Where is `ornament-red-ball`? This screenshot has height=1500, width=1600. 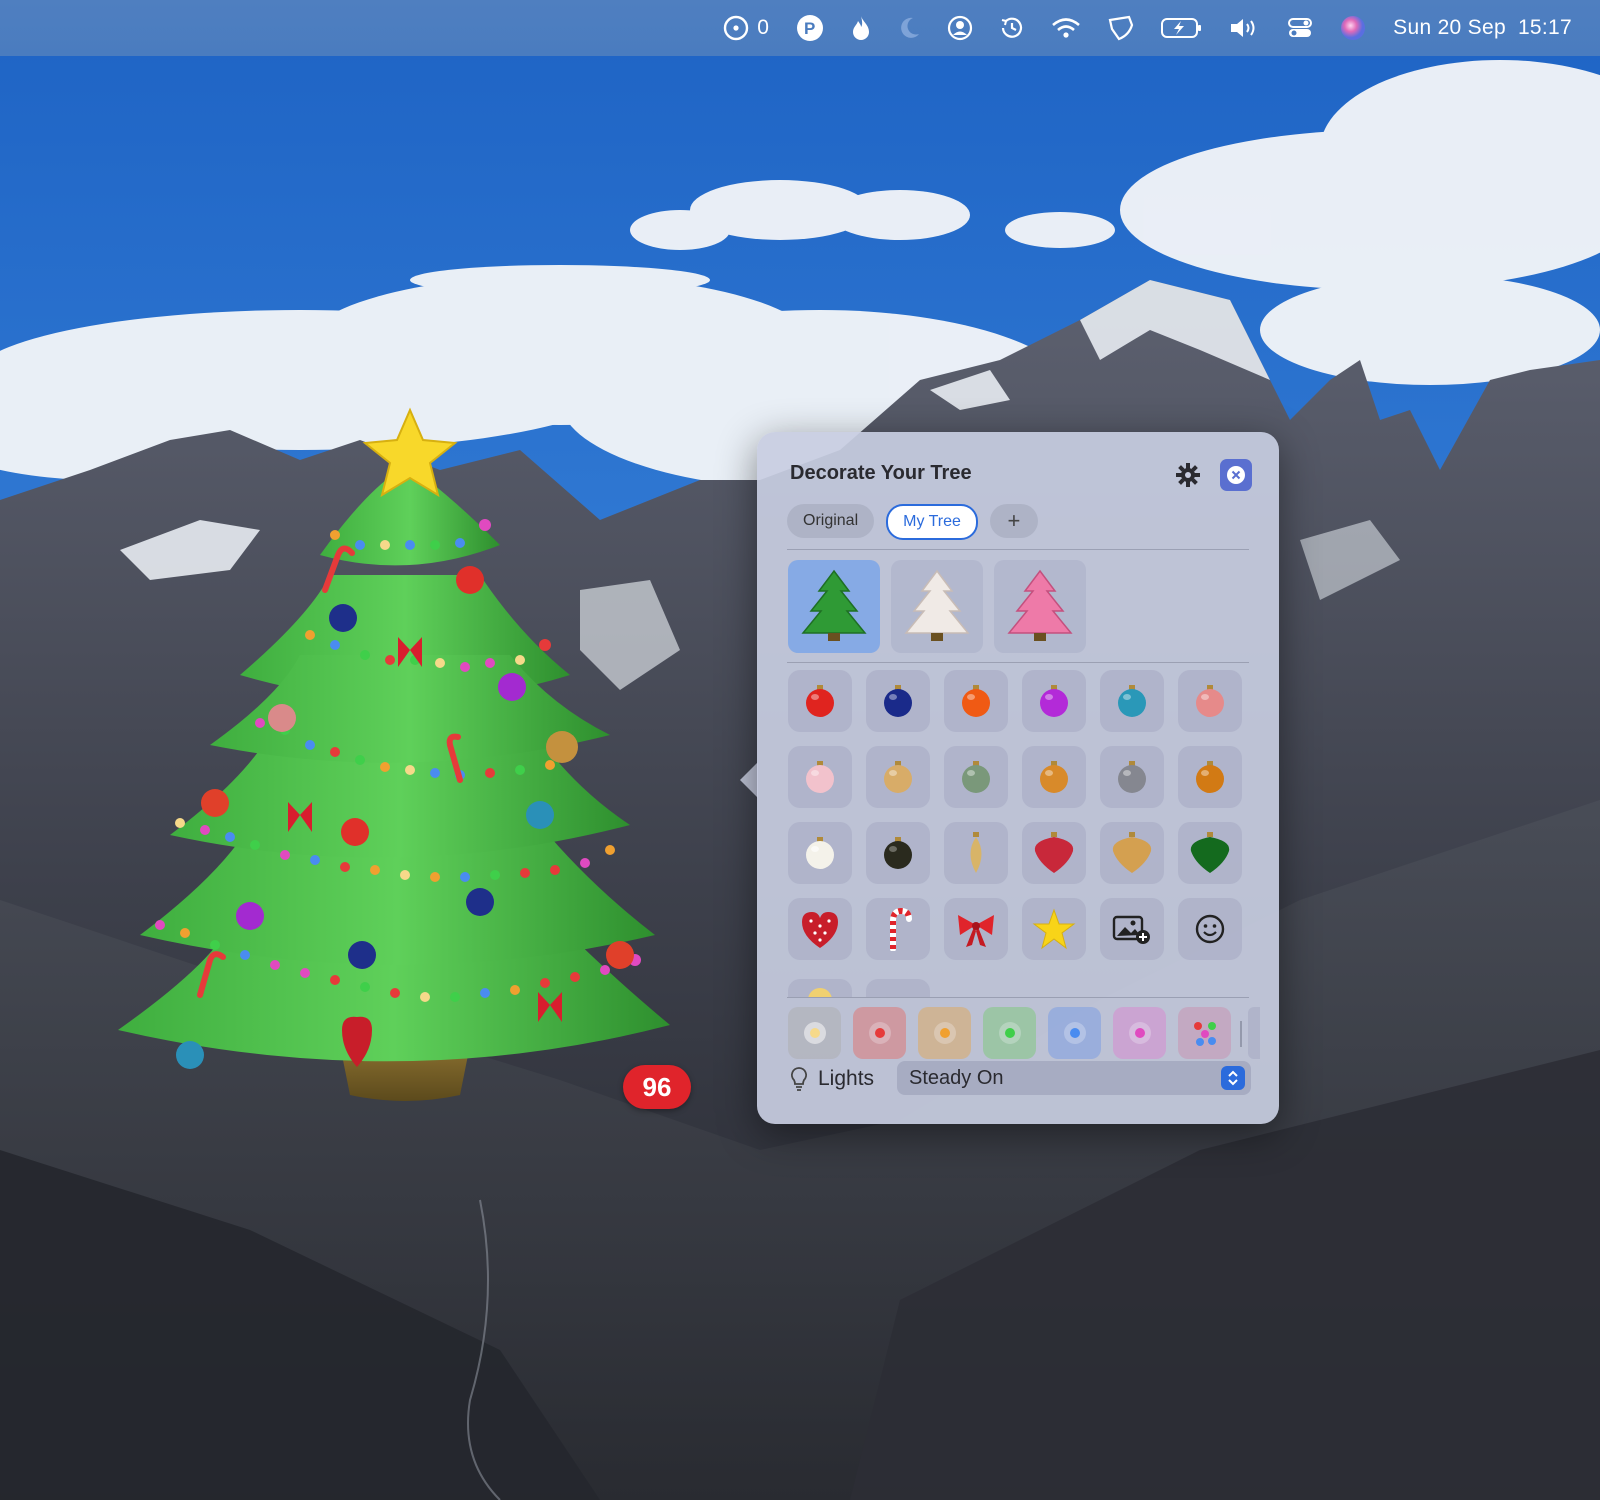 ornament-red-ball is located at coordinates (820, 701).